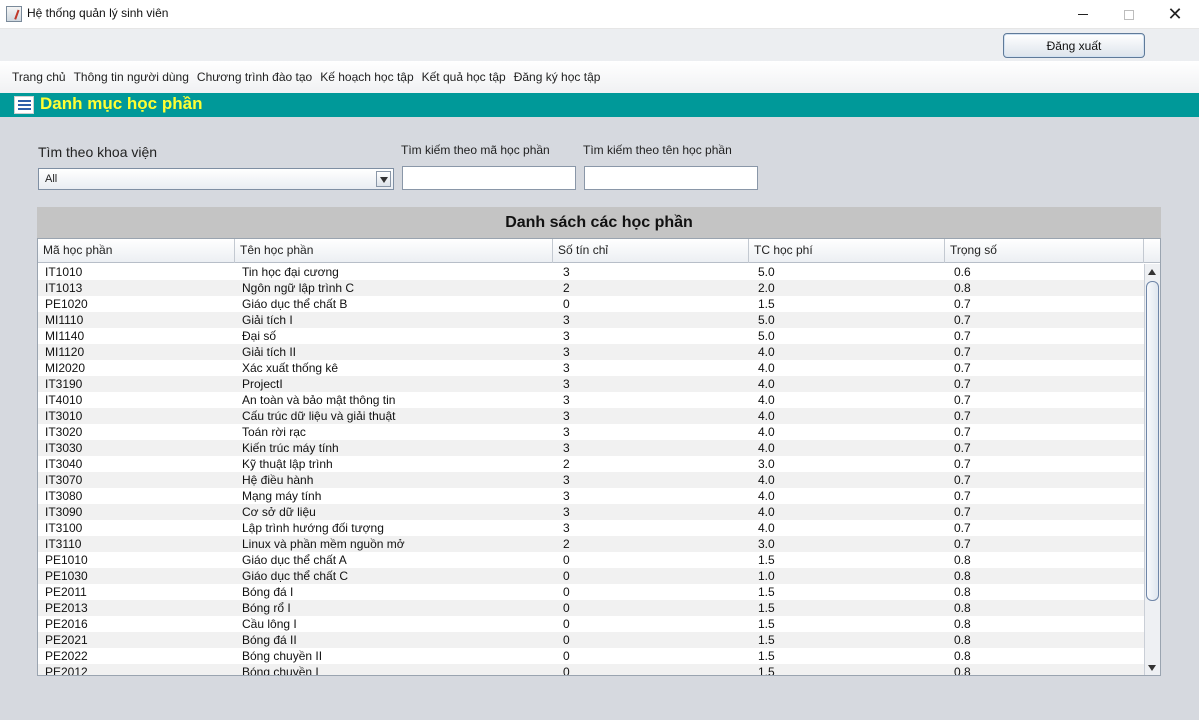 This screenshot has height=720, width=1199. Describe the element at coordinates (1175, 14) in the screenshot. I see `close-button: ✕` at that location.